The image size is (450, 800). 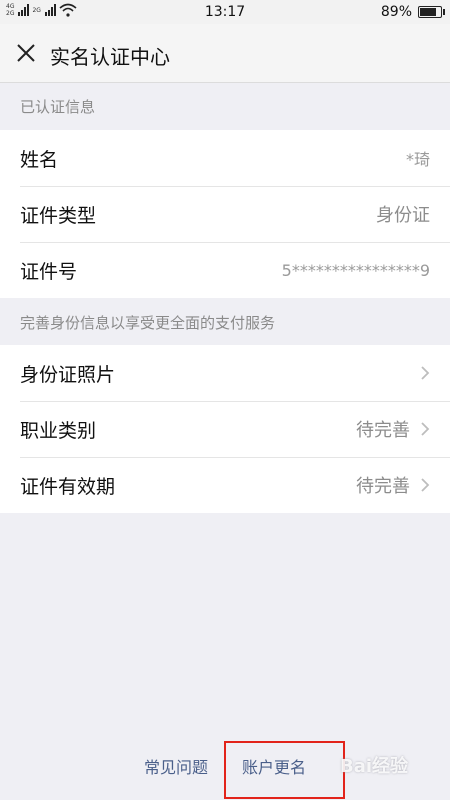 What do you see at coordinates (68, 486) in the screenshot?
I see `row-label: 证件有效期` at bounding box center [68, 486].